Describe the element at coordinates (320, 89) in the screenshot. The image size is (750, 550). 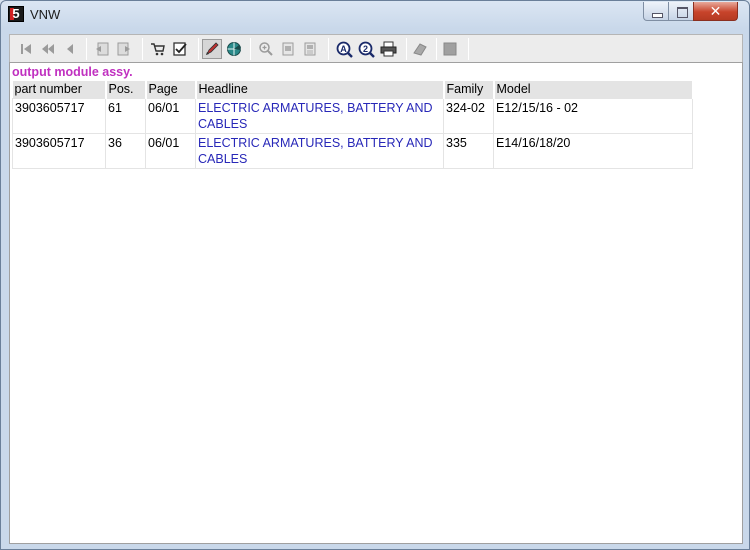
I see `column-header-headline: Headline` at that location.